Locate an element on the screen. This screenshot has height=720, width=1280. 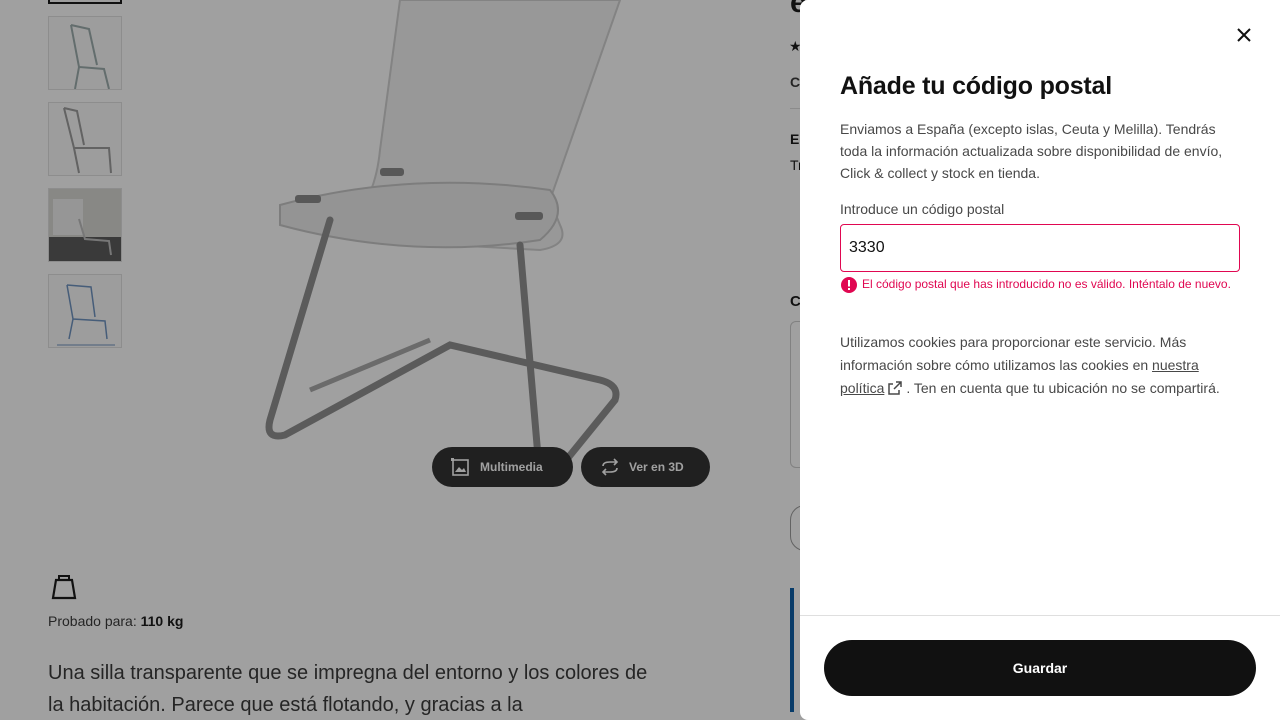
save-button: Guardar is located at coordinates (1040, 668).